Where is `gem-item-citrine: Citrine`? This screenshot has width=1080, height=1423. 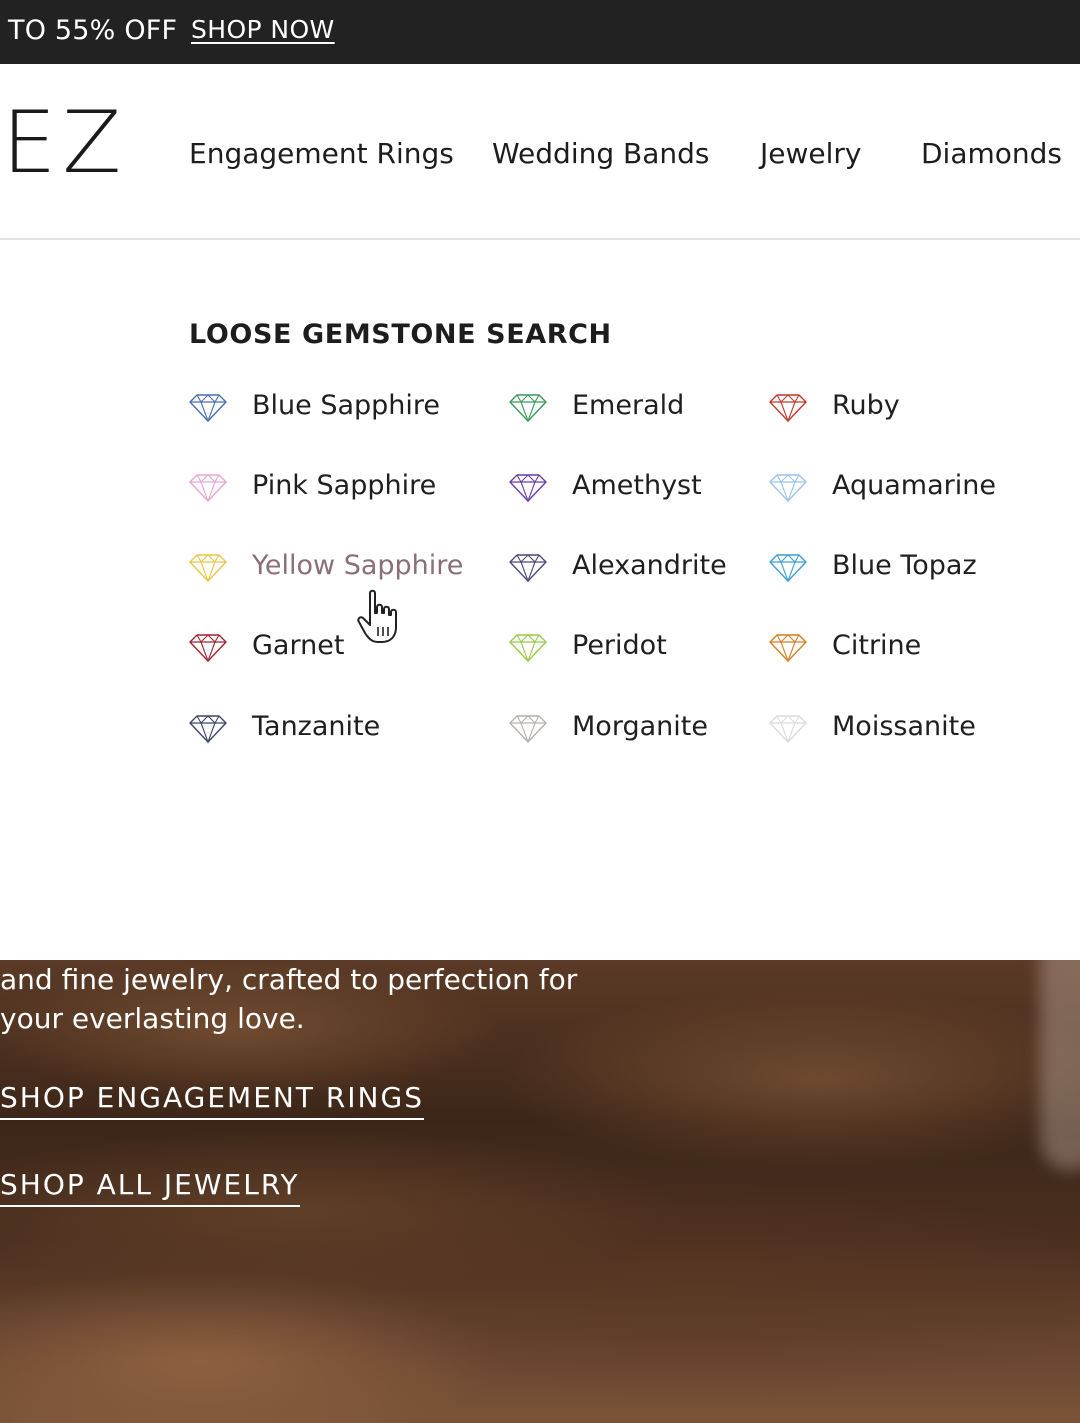 gem-item-citrine: Citrine is located at coordinates (844, 645).